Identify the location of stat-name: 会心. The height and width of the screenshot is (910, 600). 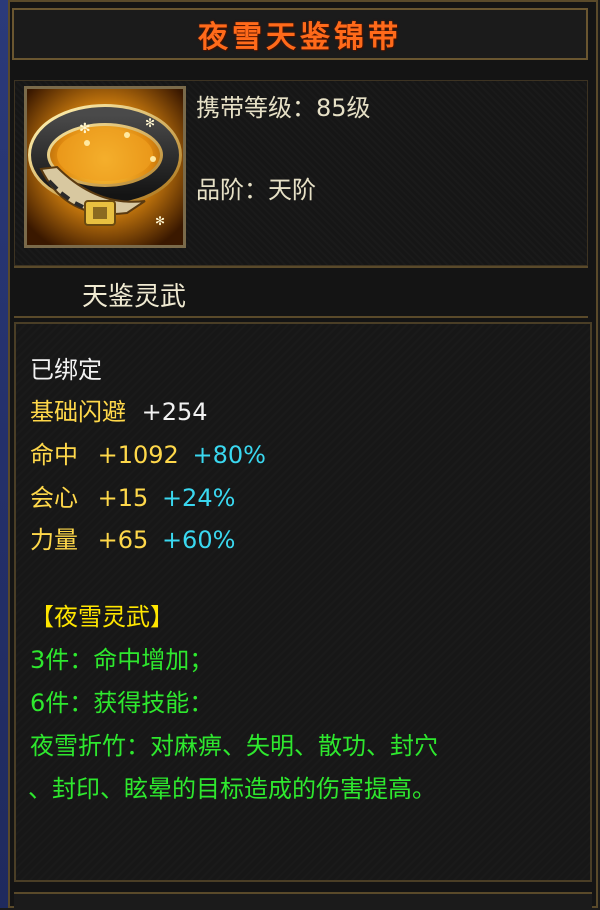
(54, 498).